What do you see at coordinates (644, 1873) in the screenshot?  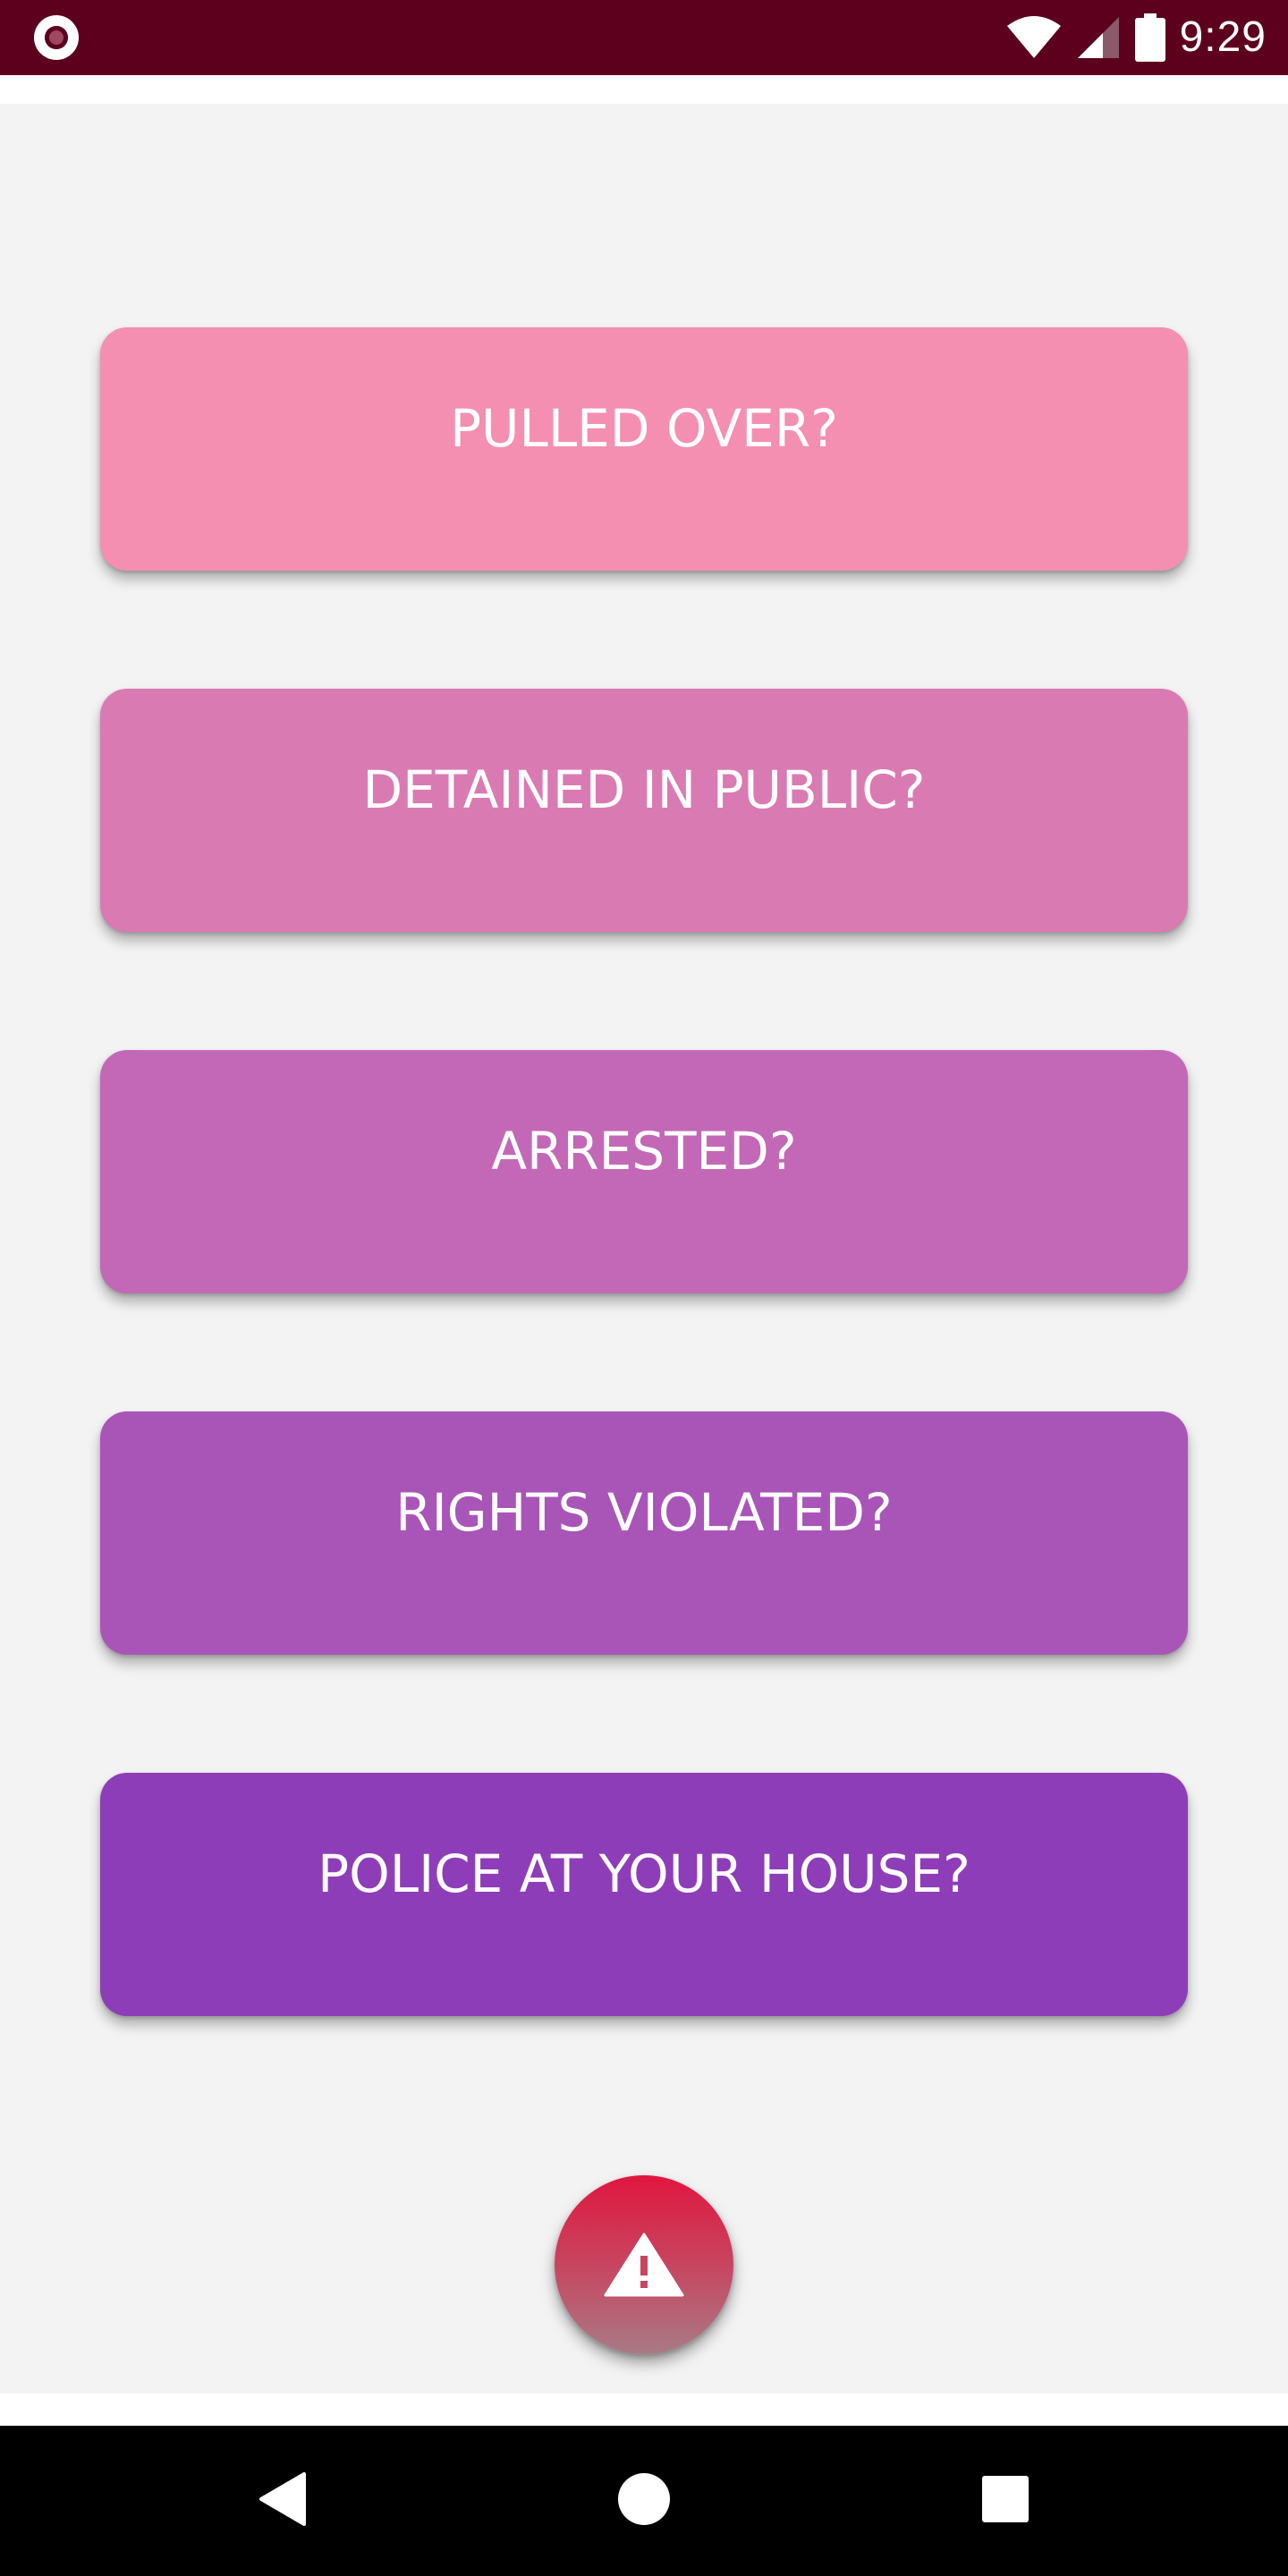 I see `option-label: POLICE AT YOUR HOUSE?` at bounding box center [644, 1873].